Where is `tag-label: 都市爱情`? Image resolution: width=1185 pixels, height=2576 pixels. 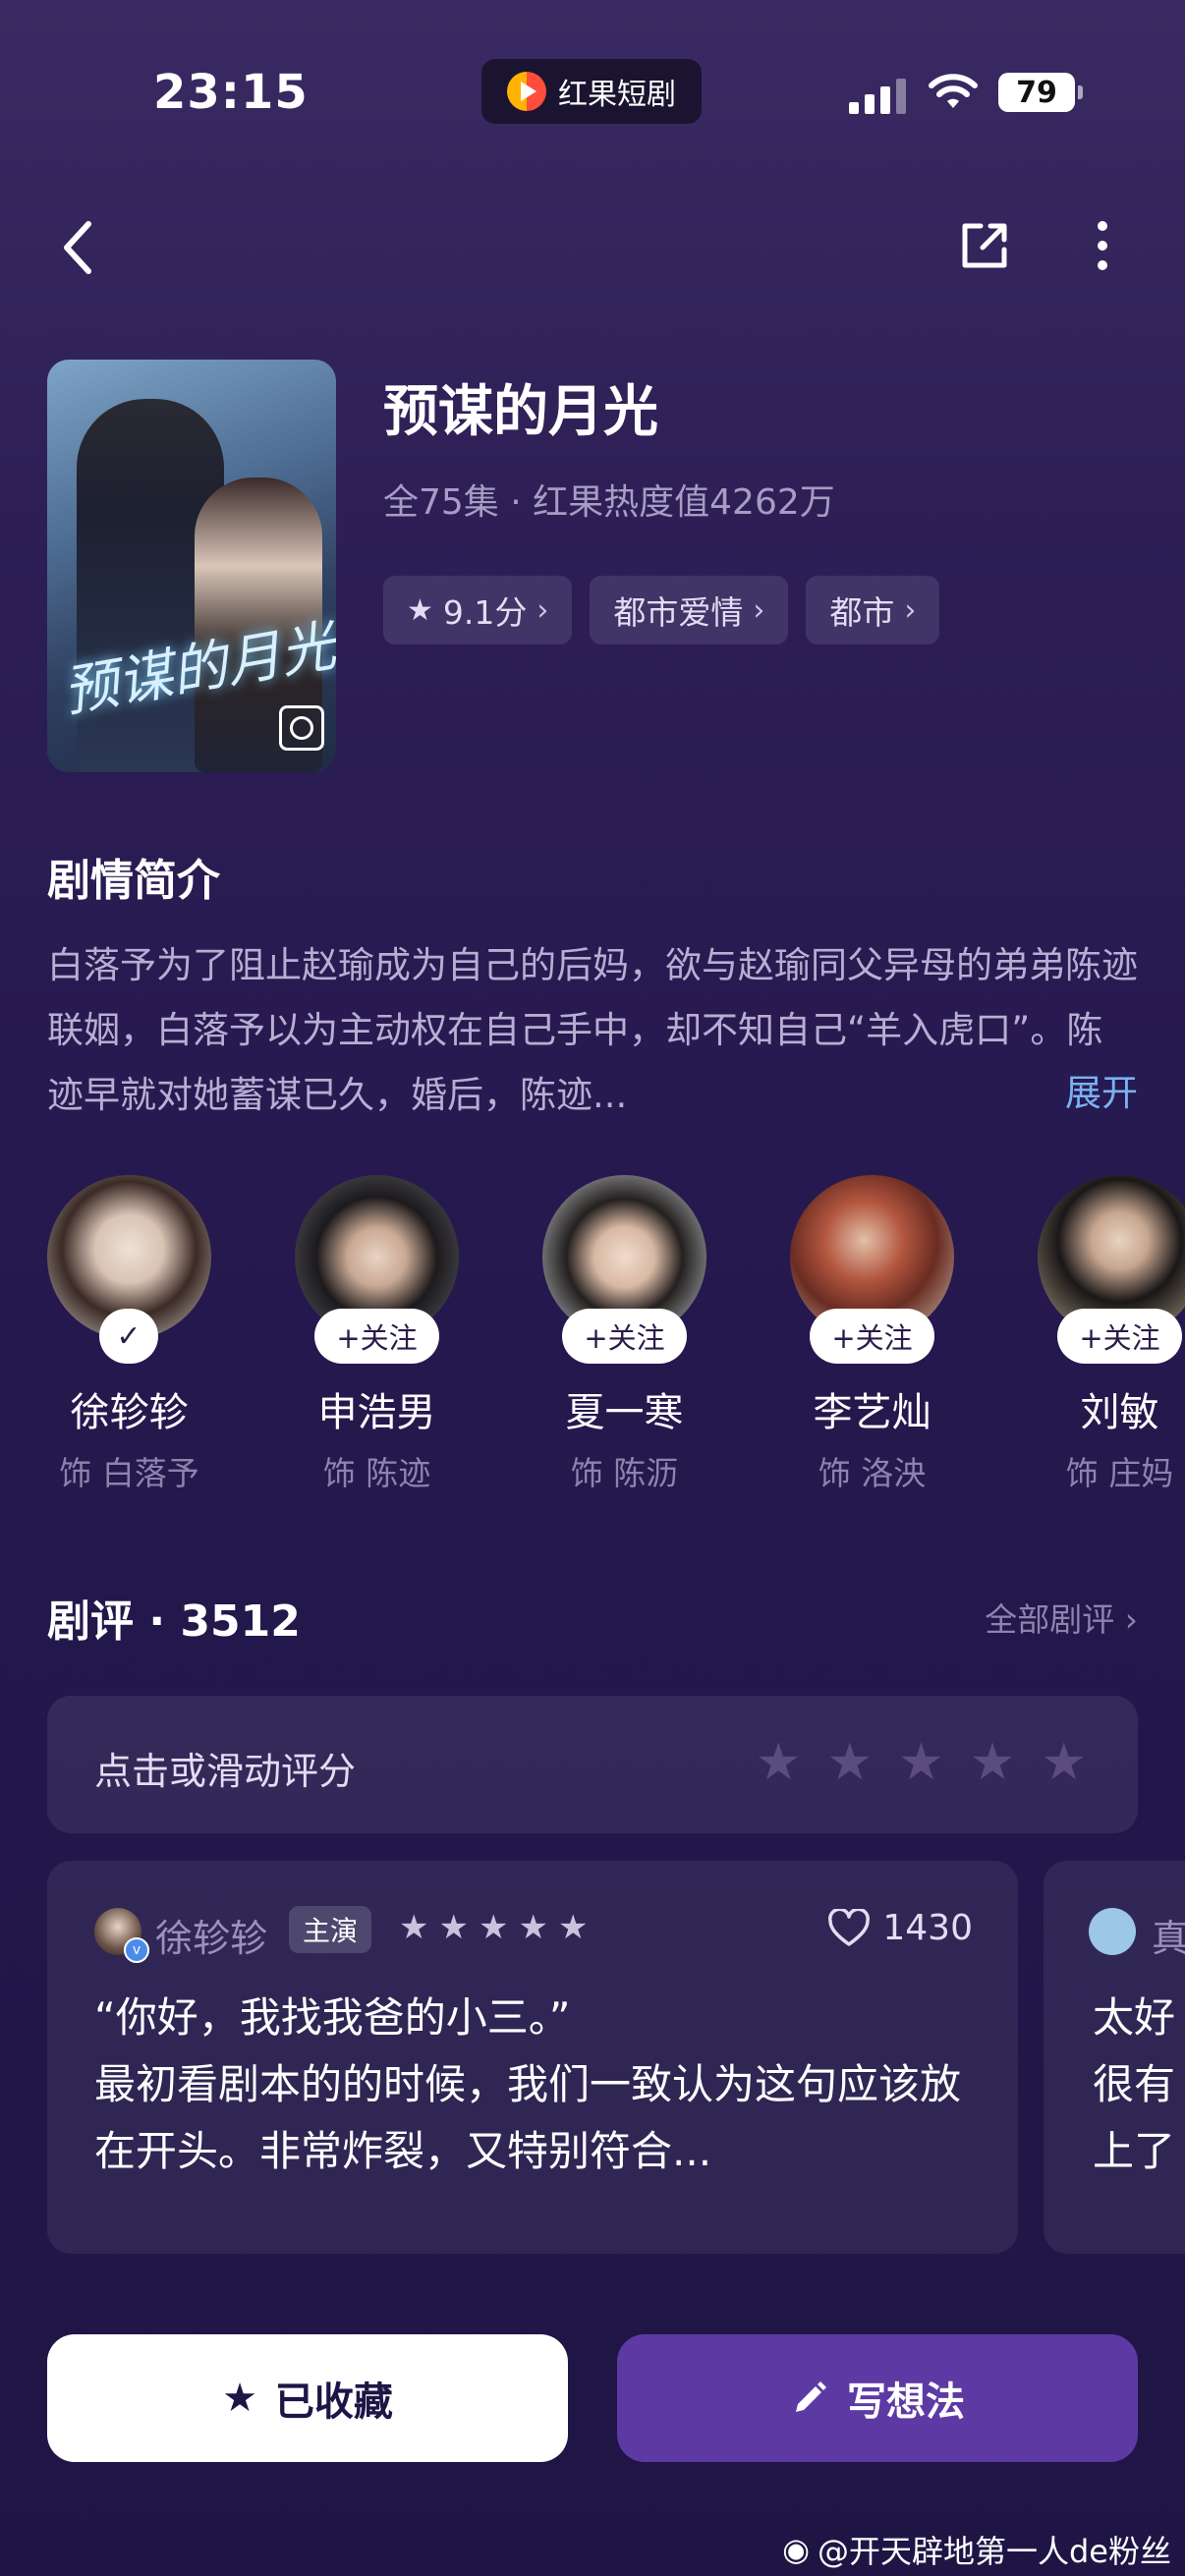 tag-label: 都市爱情 is located at coordinates (679, 612).